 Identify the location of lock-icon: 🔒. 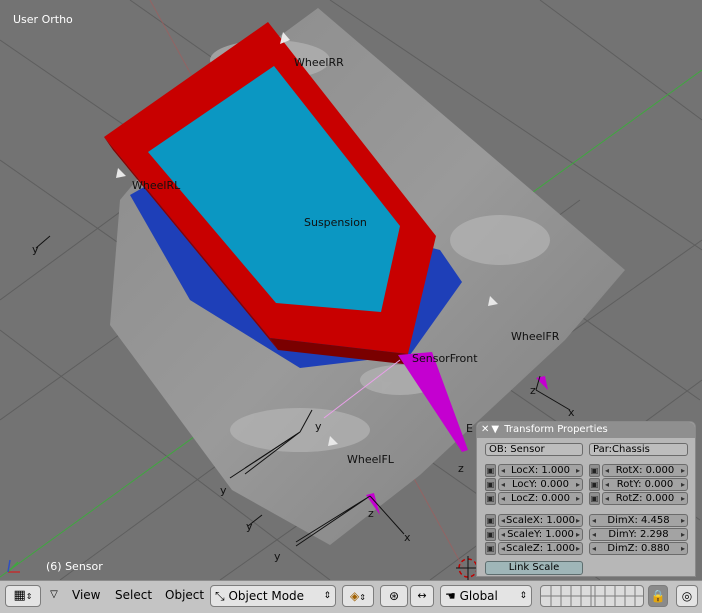
(658, 596).